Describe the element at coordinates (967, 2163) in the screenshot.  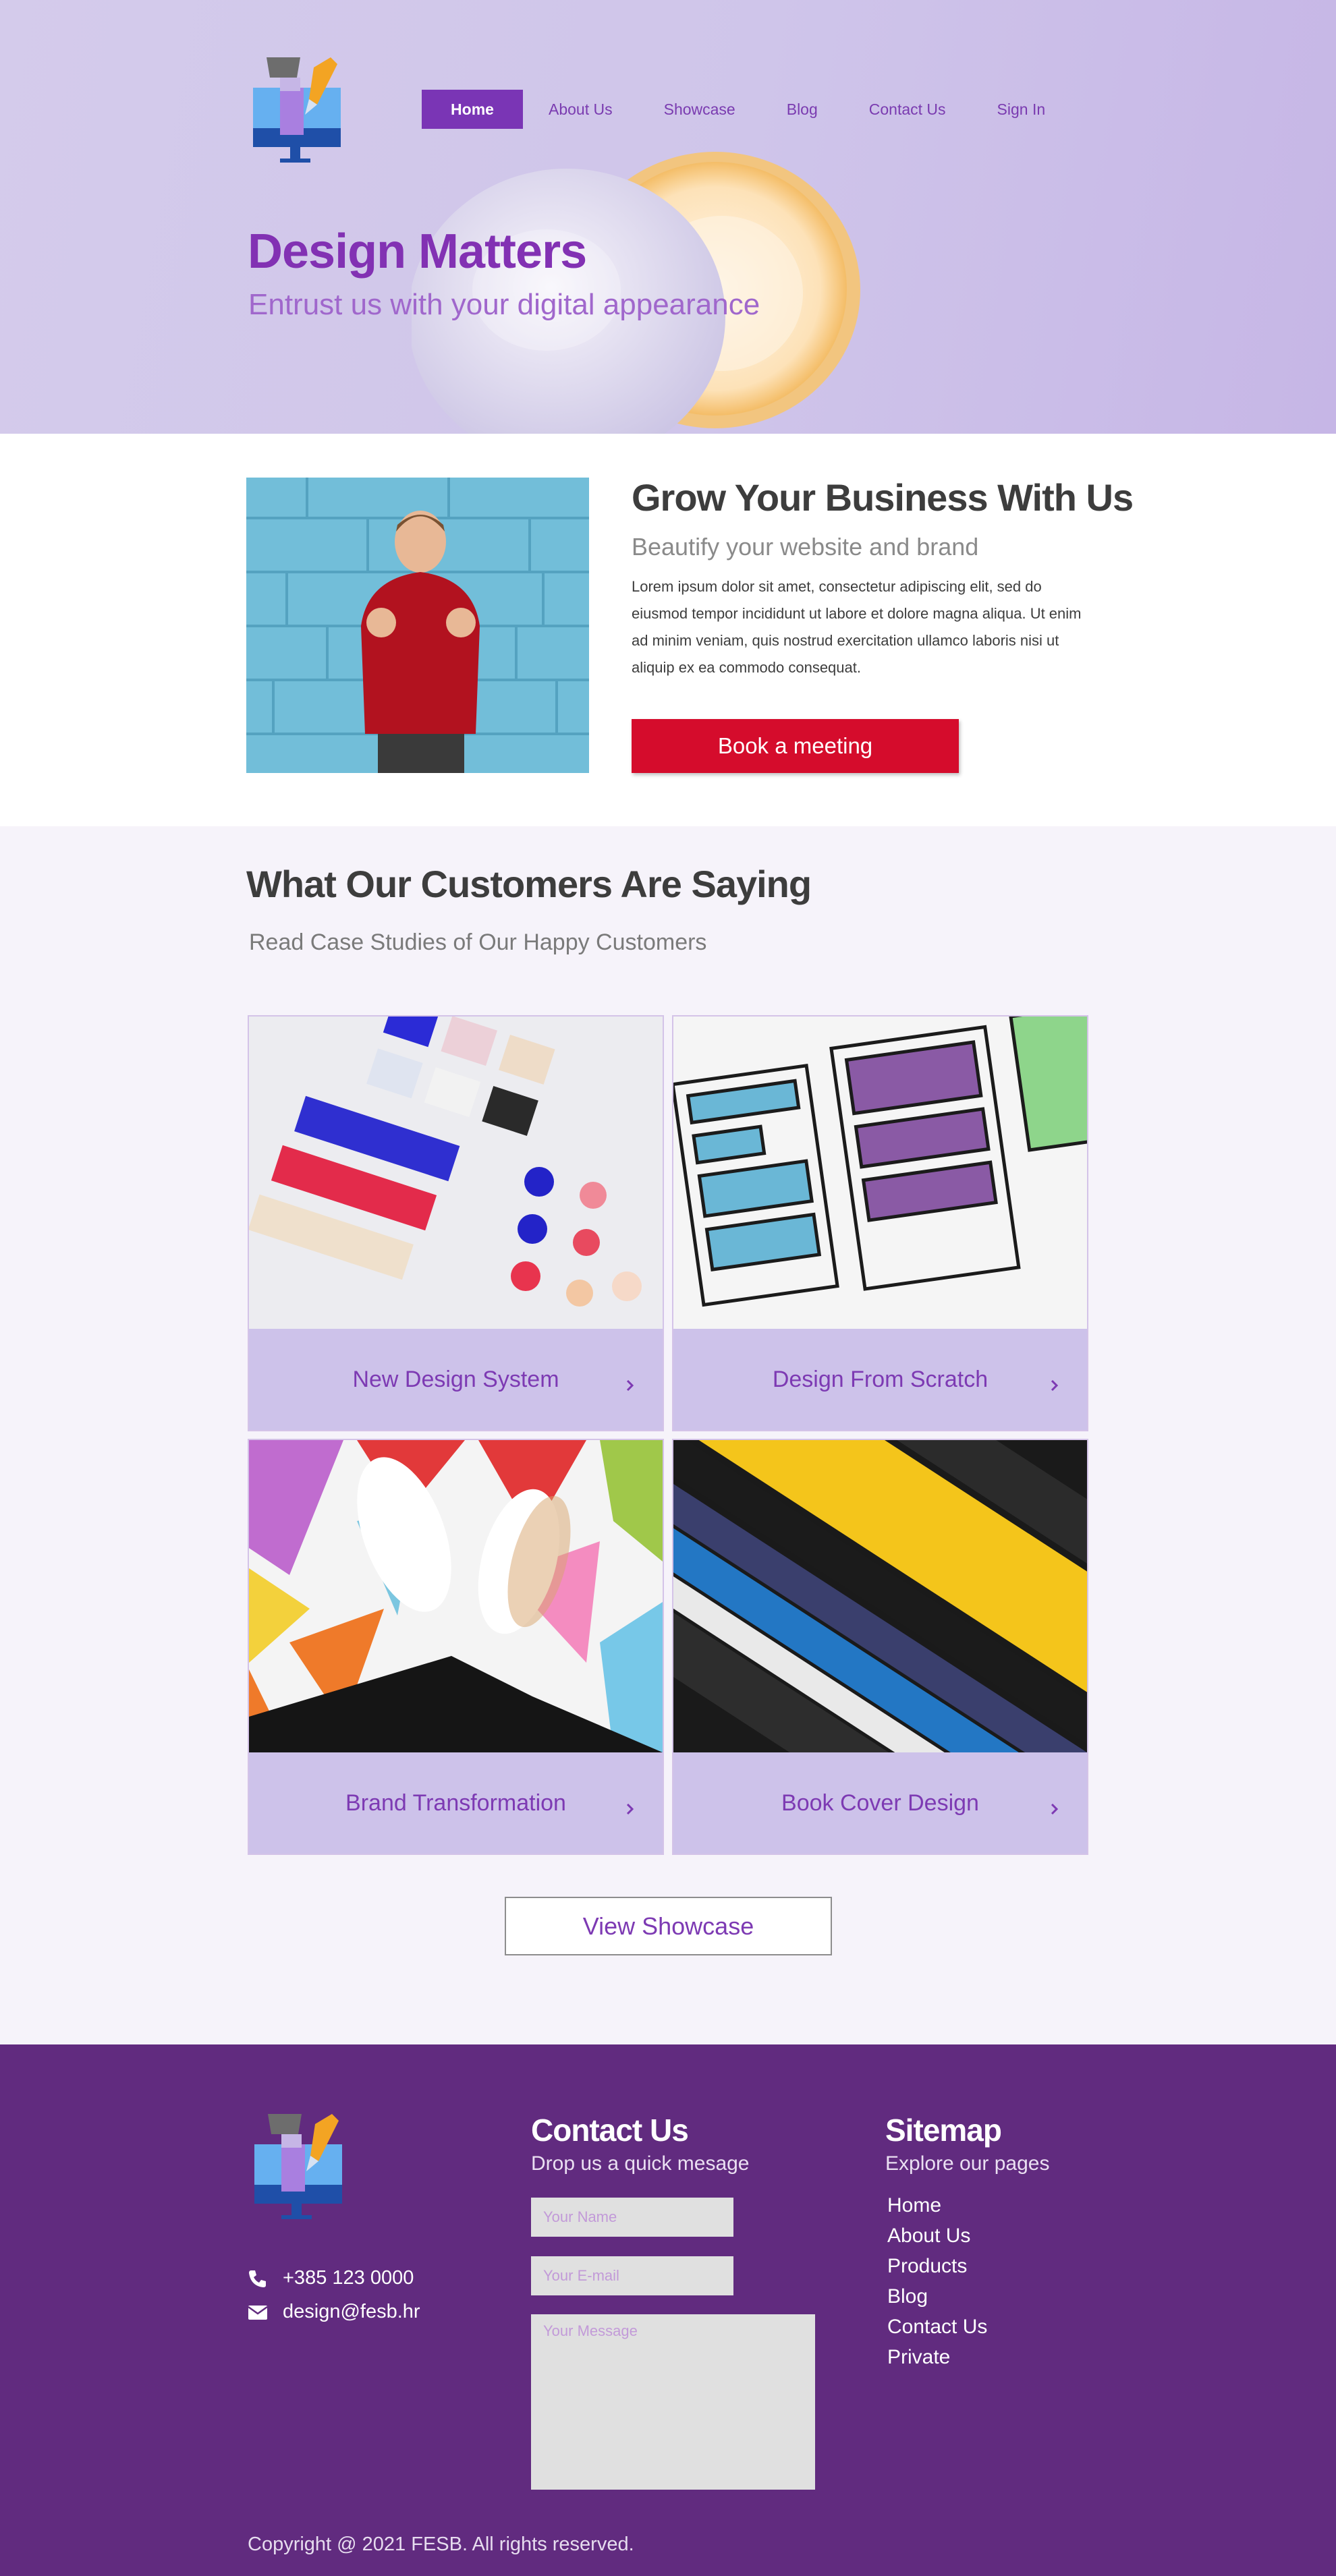
I see `sitemap-subtitle: Explore our pages` at that location.